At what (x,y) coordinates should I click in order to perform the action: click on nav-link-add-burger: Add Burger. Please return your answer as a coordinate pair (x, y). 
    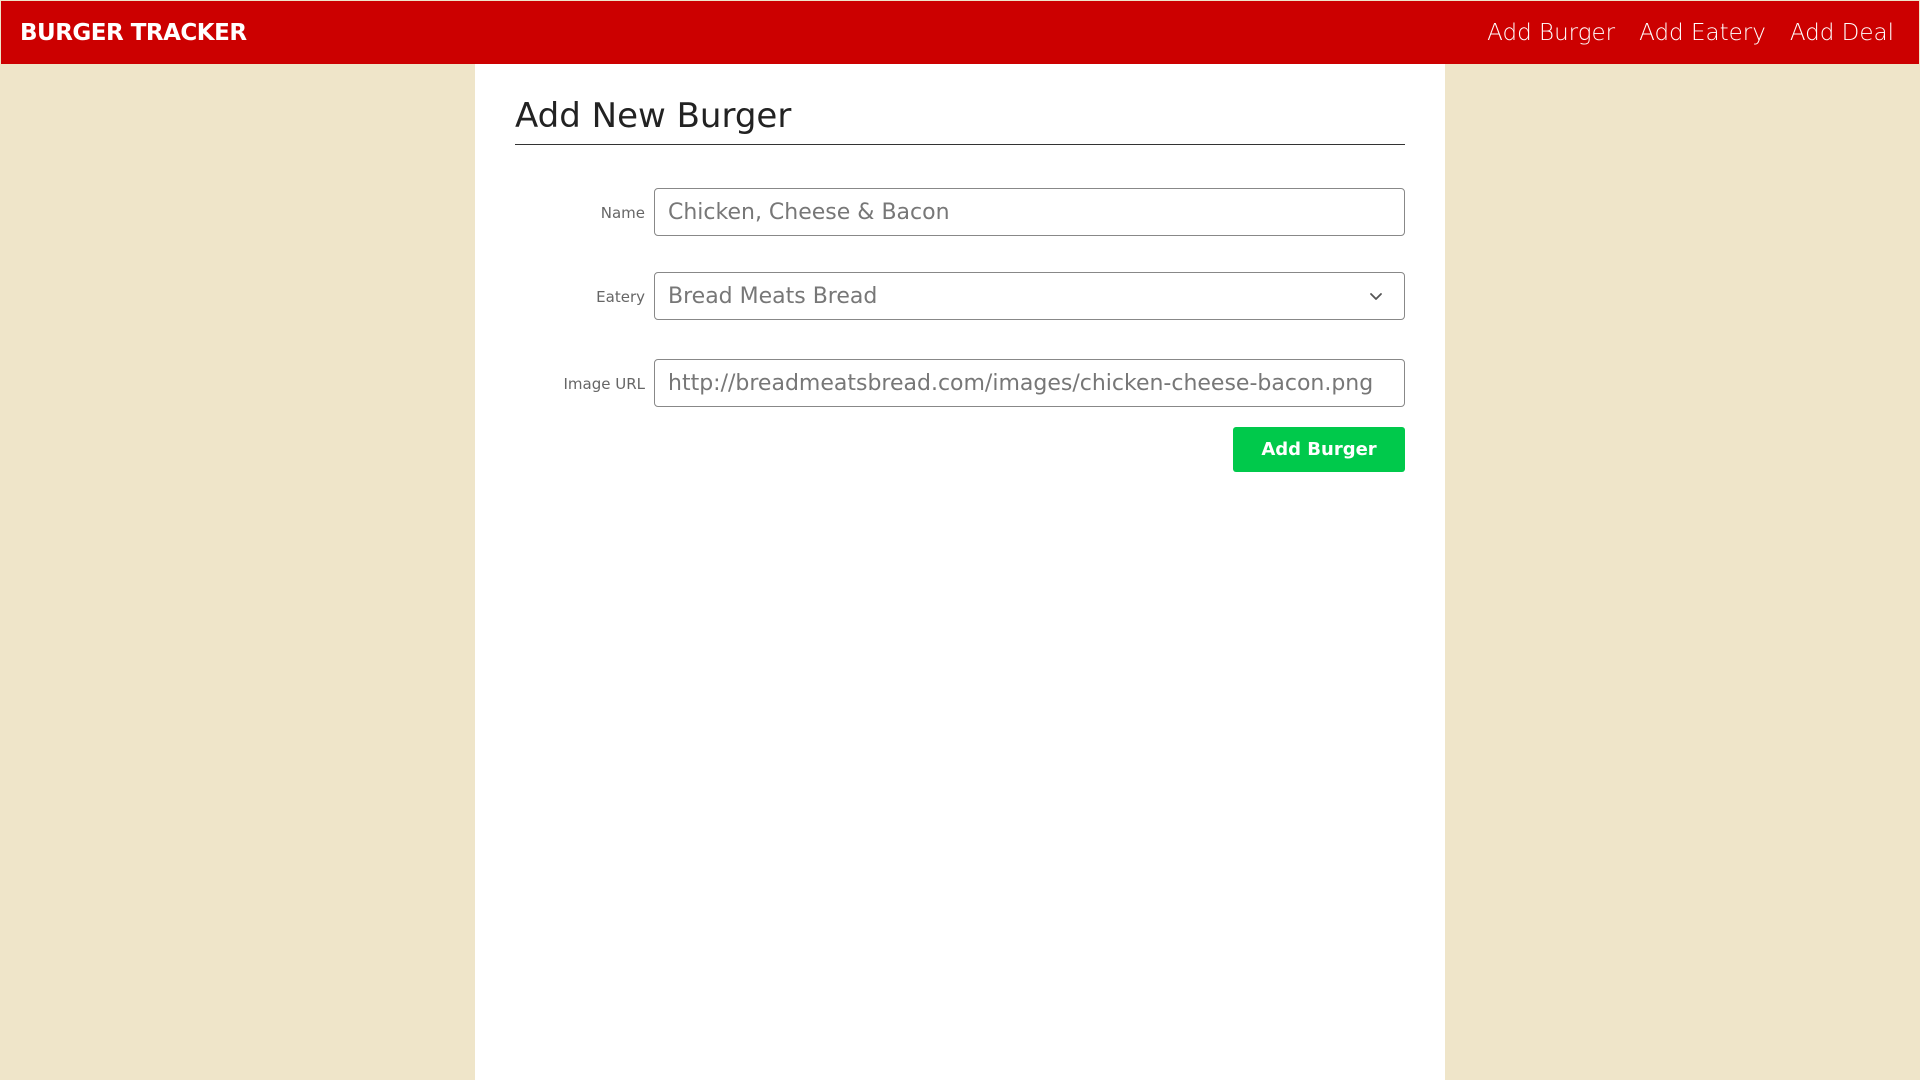
    Looking at the image, I should click on (1551, 33).